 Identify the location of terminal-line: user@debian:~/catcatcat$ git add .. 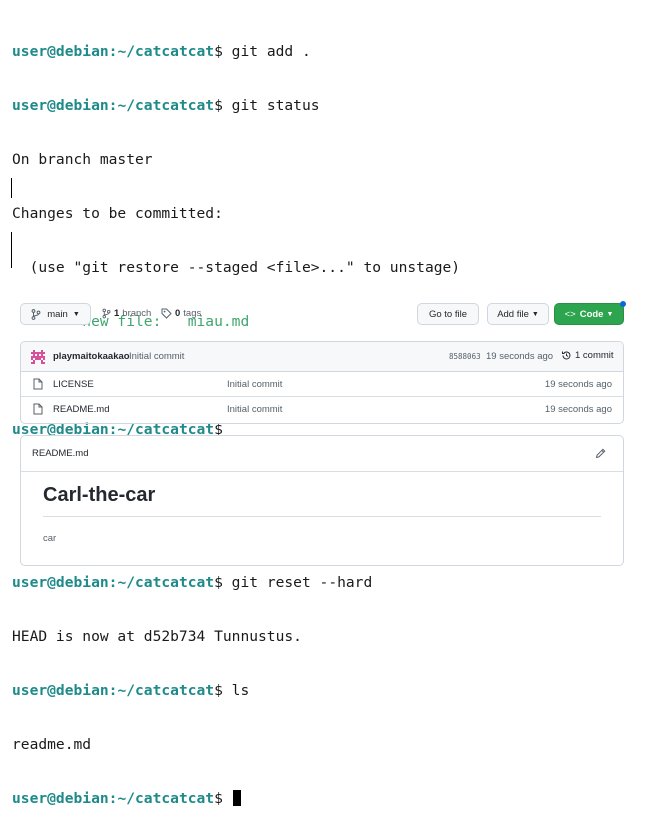
(236, 52).